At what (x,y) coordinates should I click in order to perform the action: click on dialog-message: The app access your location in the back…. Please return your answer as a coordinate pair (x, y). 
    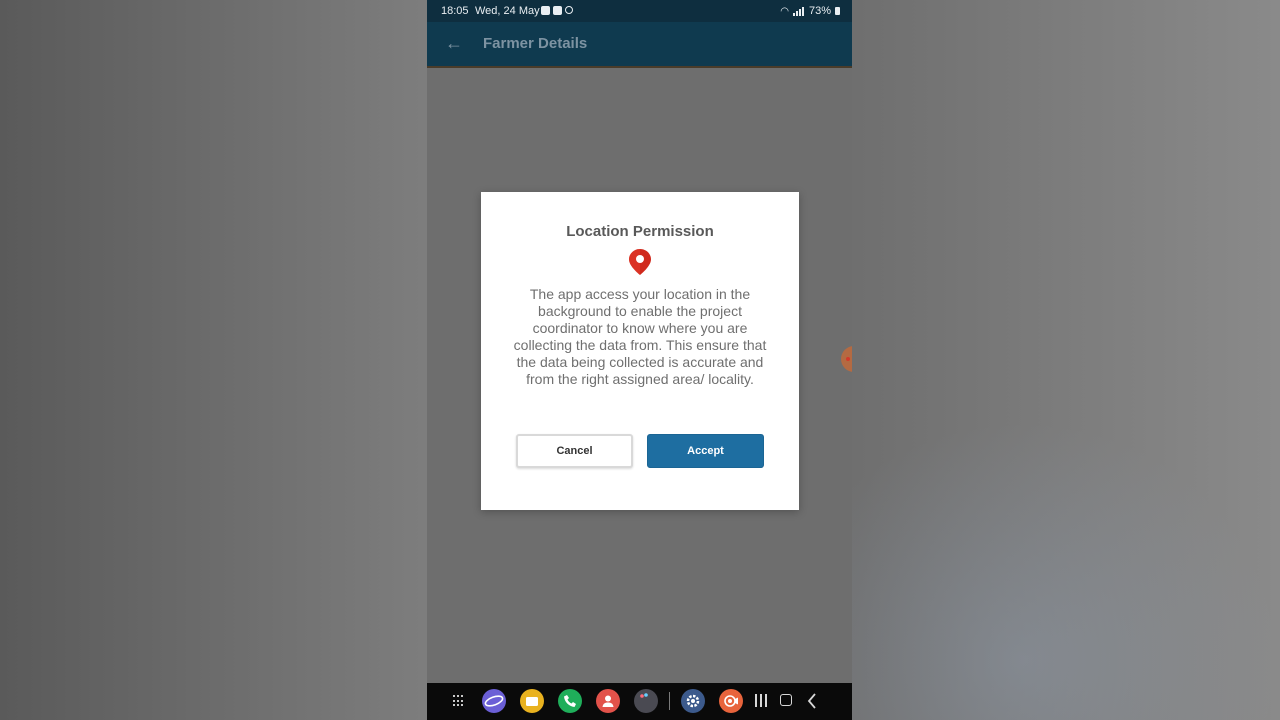
    Looking at the image, I should click on (640, 336).